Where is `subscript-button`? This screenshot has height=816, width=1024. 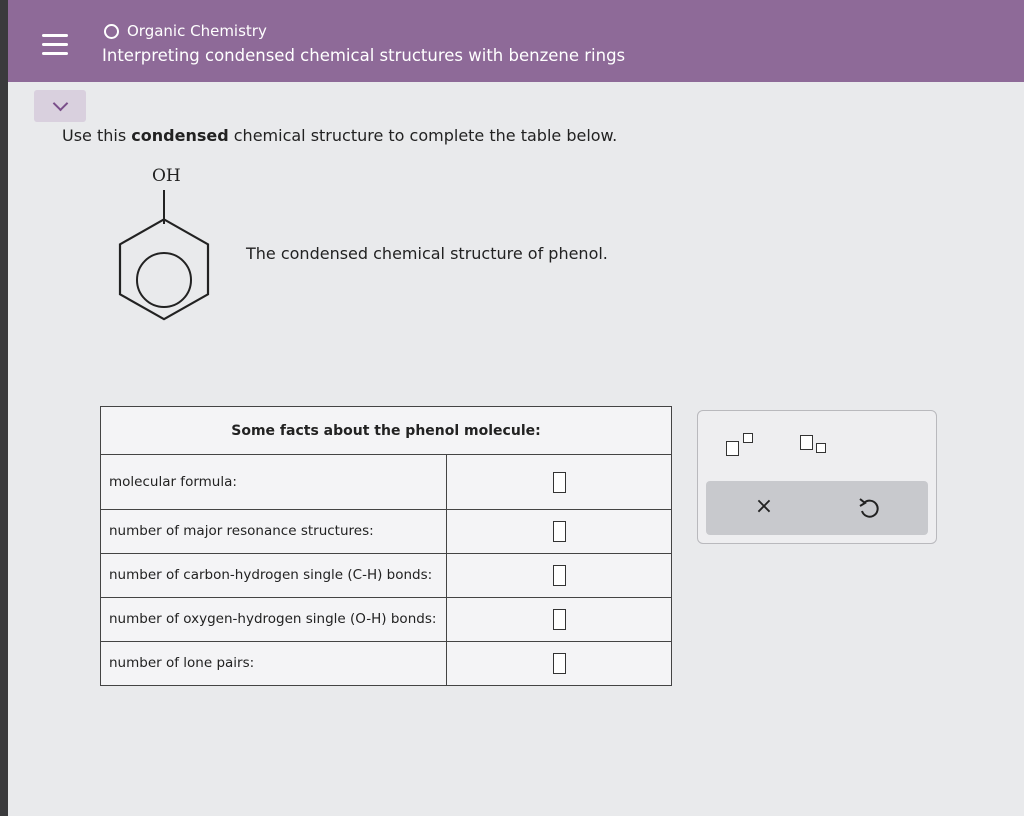 subscript-button is located at coordinates (815, 446).